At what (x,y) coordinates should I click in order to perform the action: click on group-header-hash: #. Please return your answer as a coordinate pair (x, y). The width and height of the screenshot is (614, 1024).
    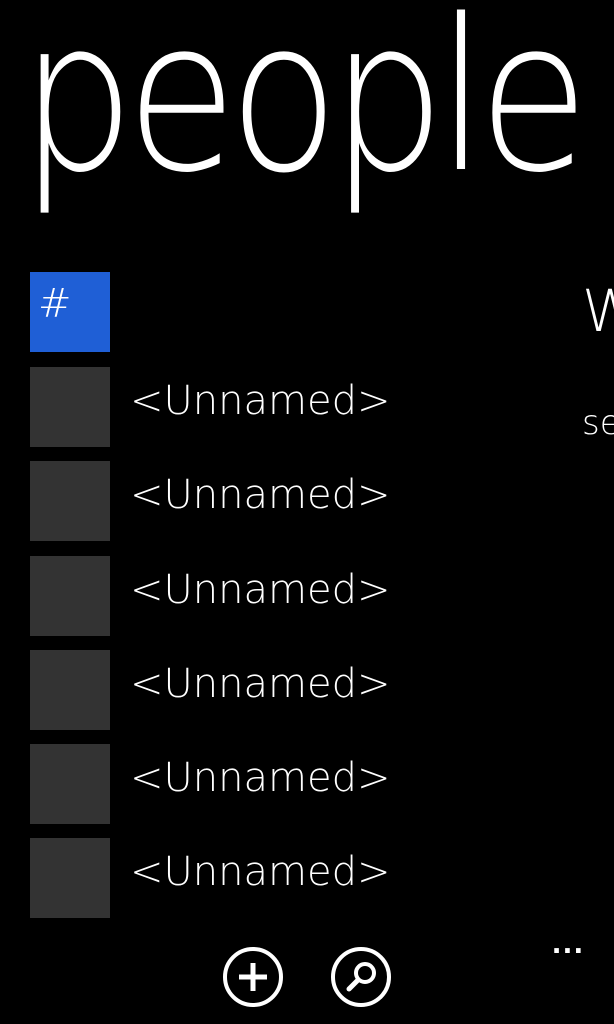
    Looking at the image, I should click on (240, 312).